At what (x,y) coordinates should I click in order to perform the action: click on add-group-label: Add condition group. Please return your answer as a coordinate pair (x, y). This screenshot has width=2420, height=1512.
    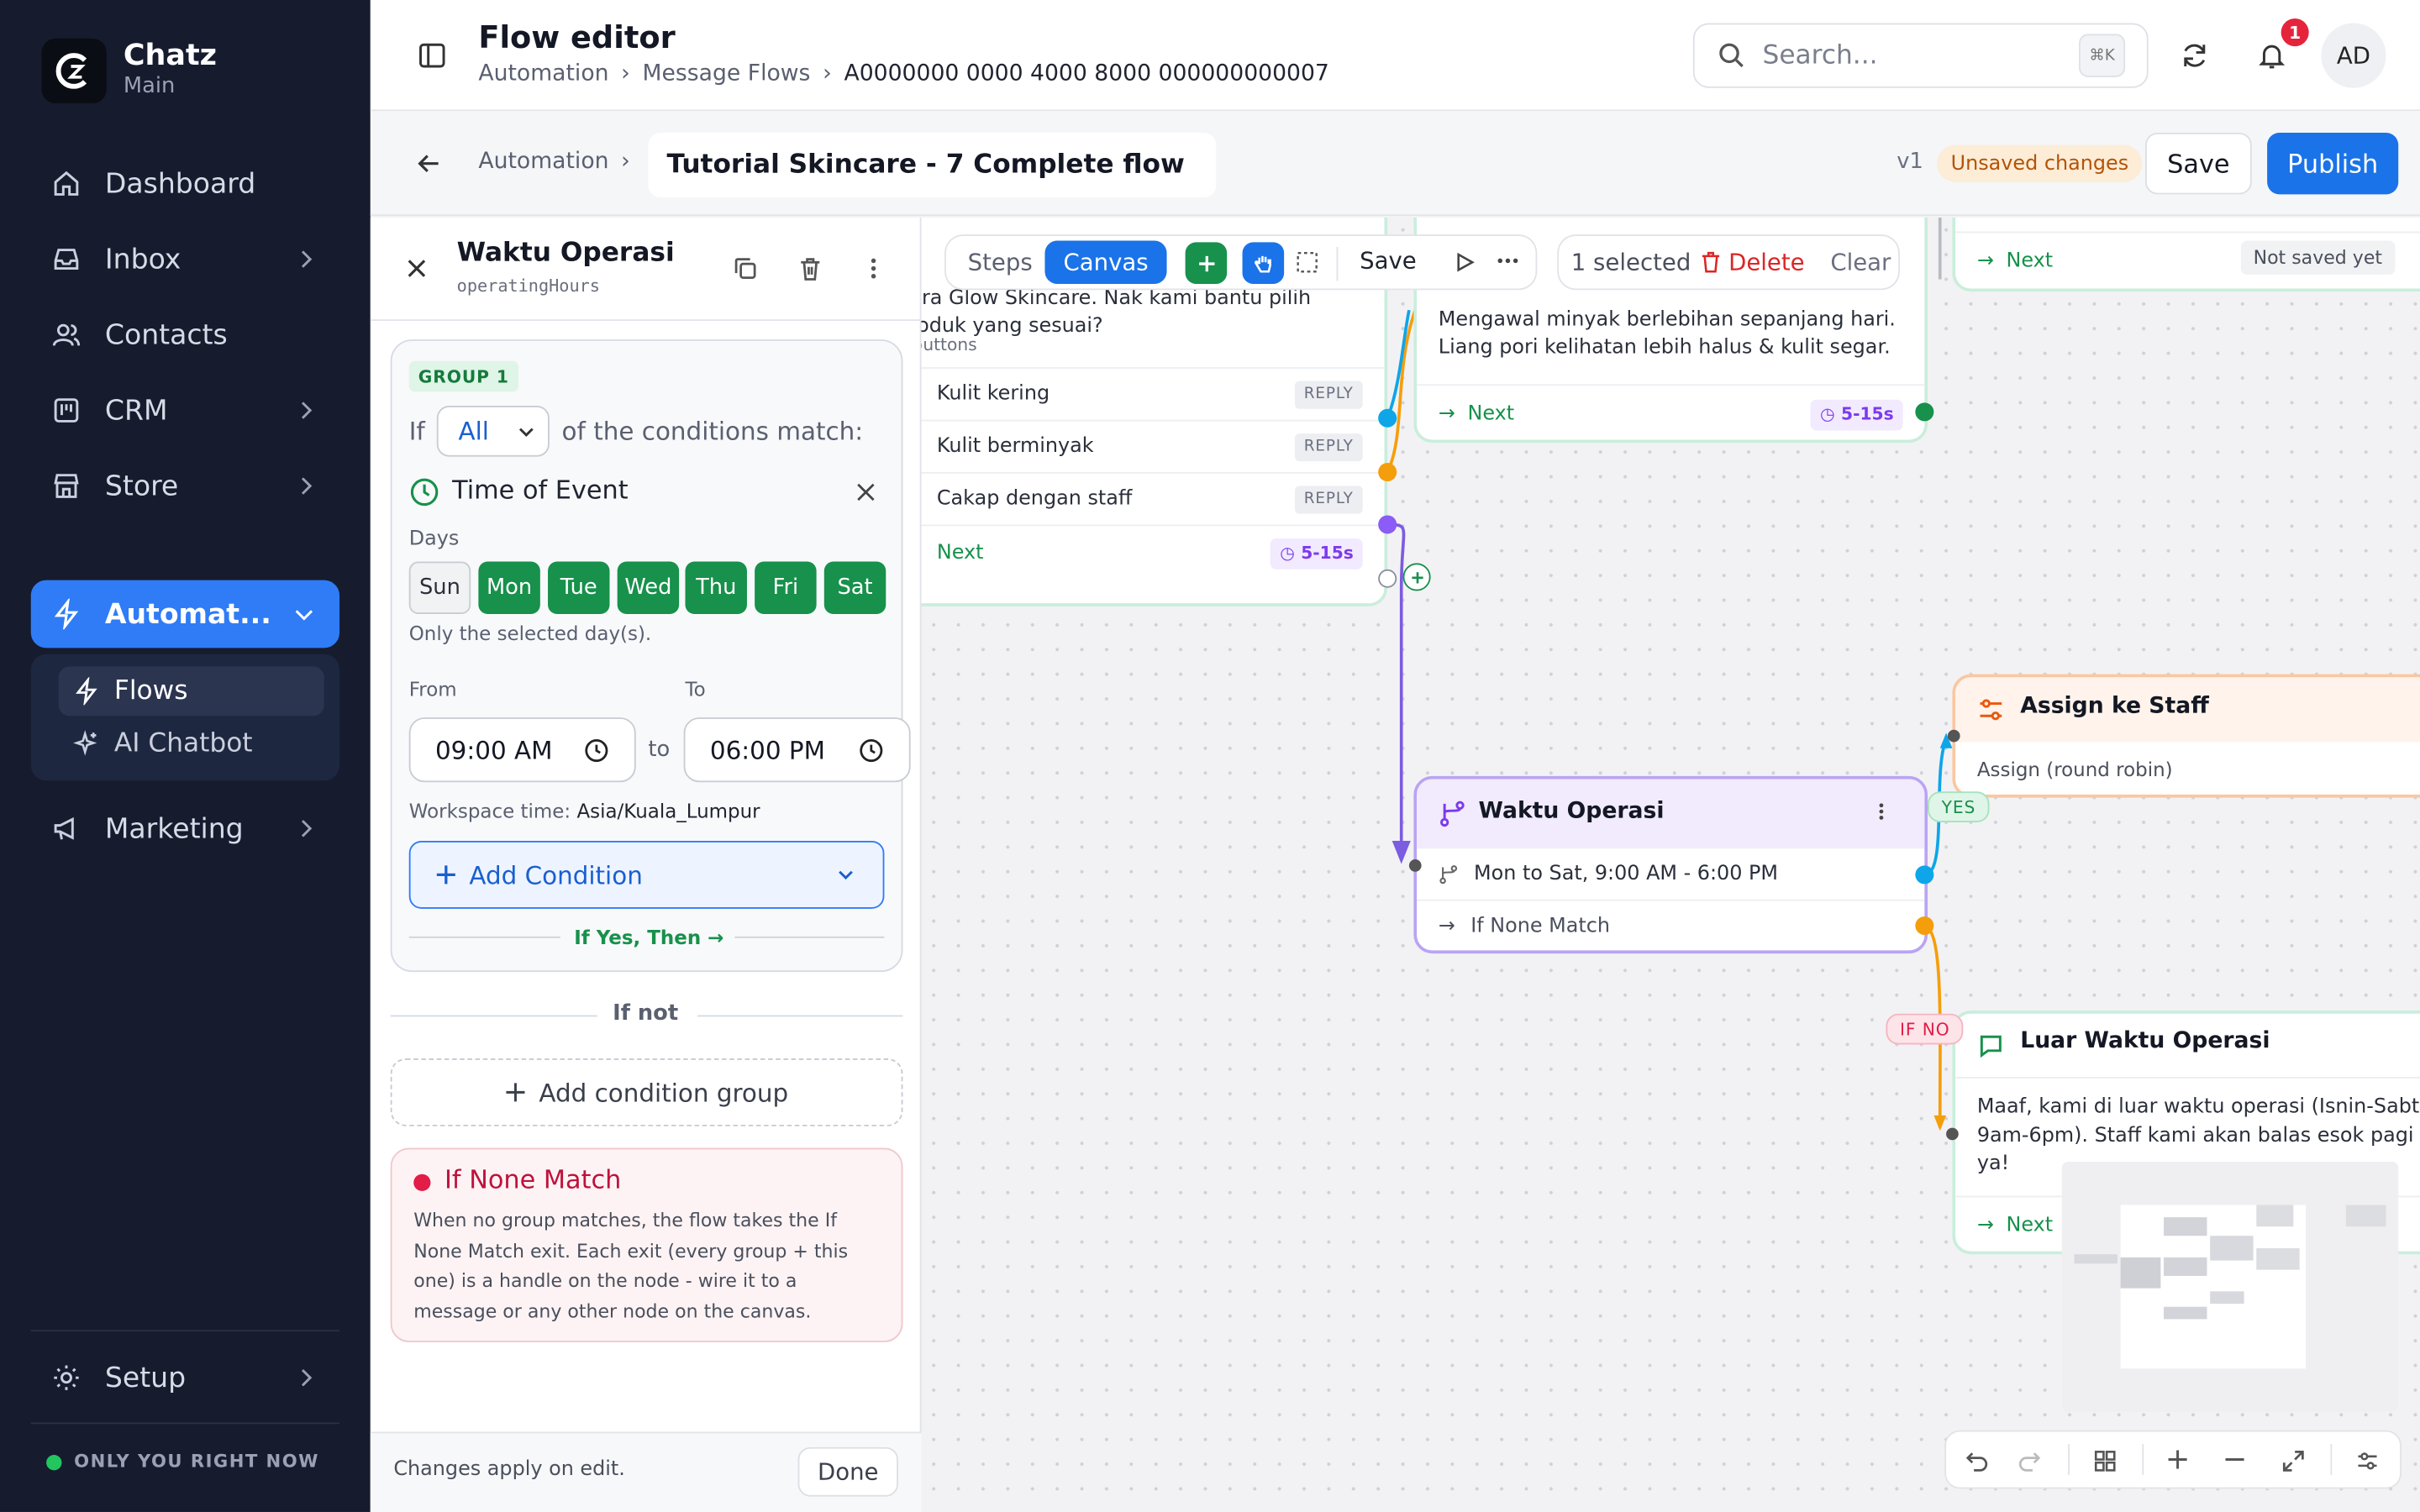
    Looking at the image, I should click on (664, 1092).